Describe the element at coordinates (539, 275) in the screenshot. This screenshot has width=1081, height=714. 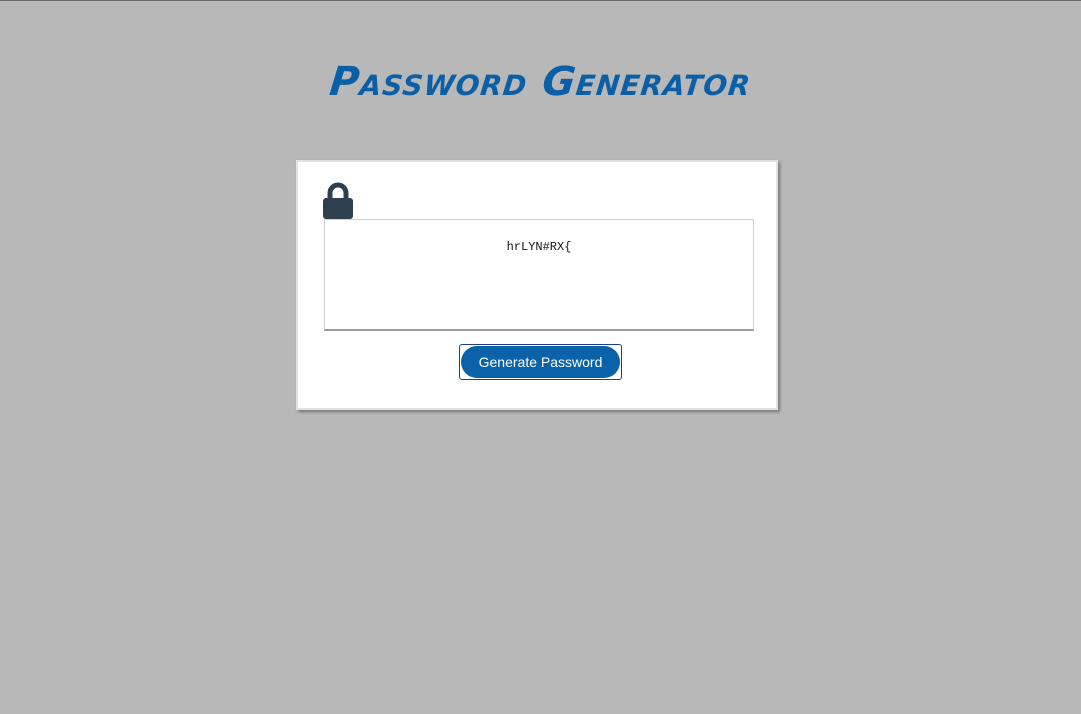
I see `password-output: hrLYN#RX{` at that location.